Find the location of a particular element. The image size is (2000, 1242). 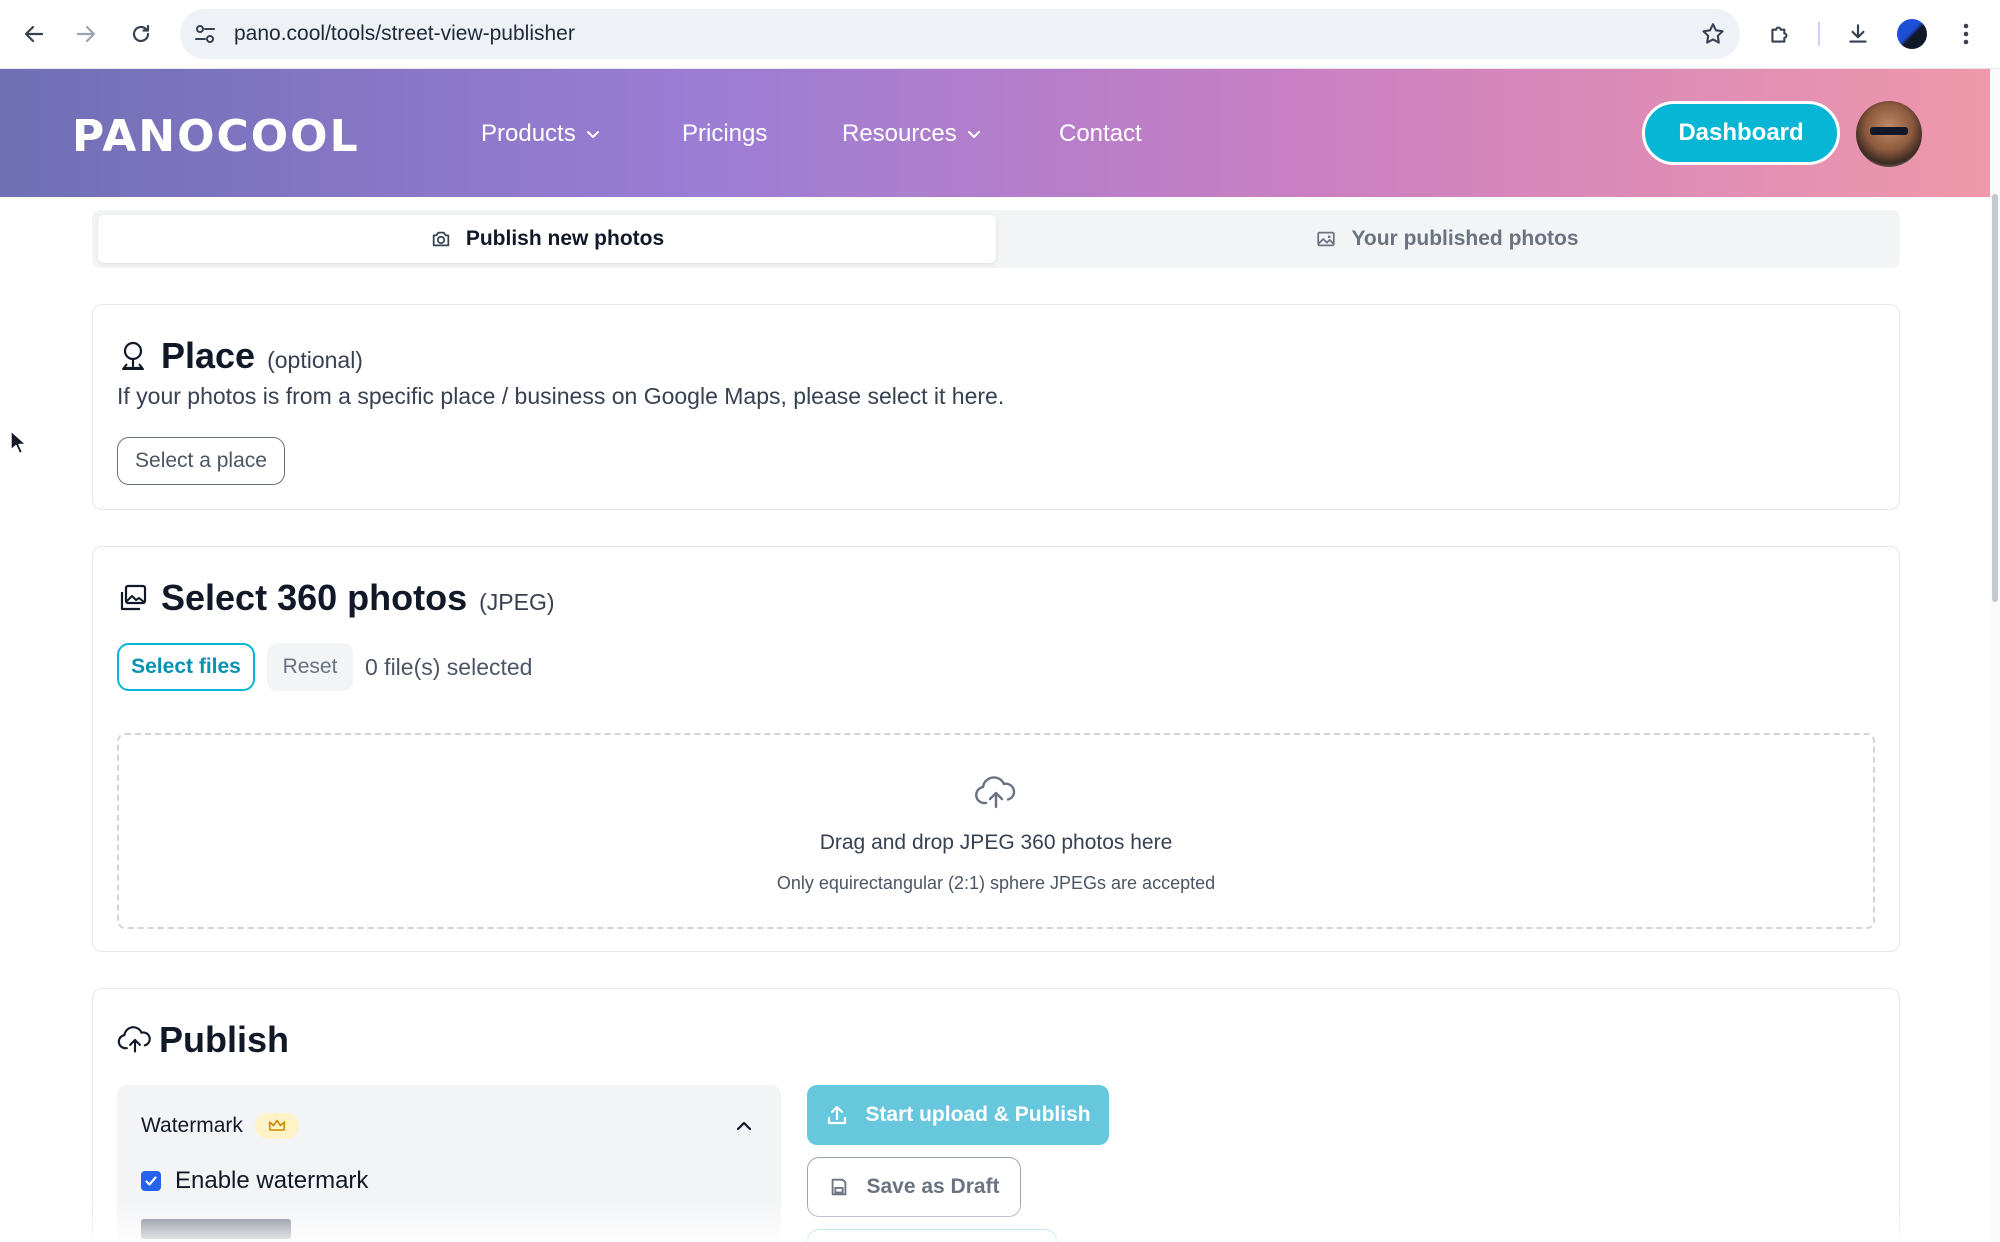

nav-products: Products is located at coordinates (541, 134).